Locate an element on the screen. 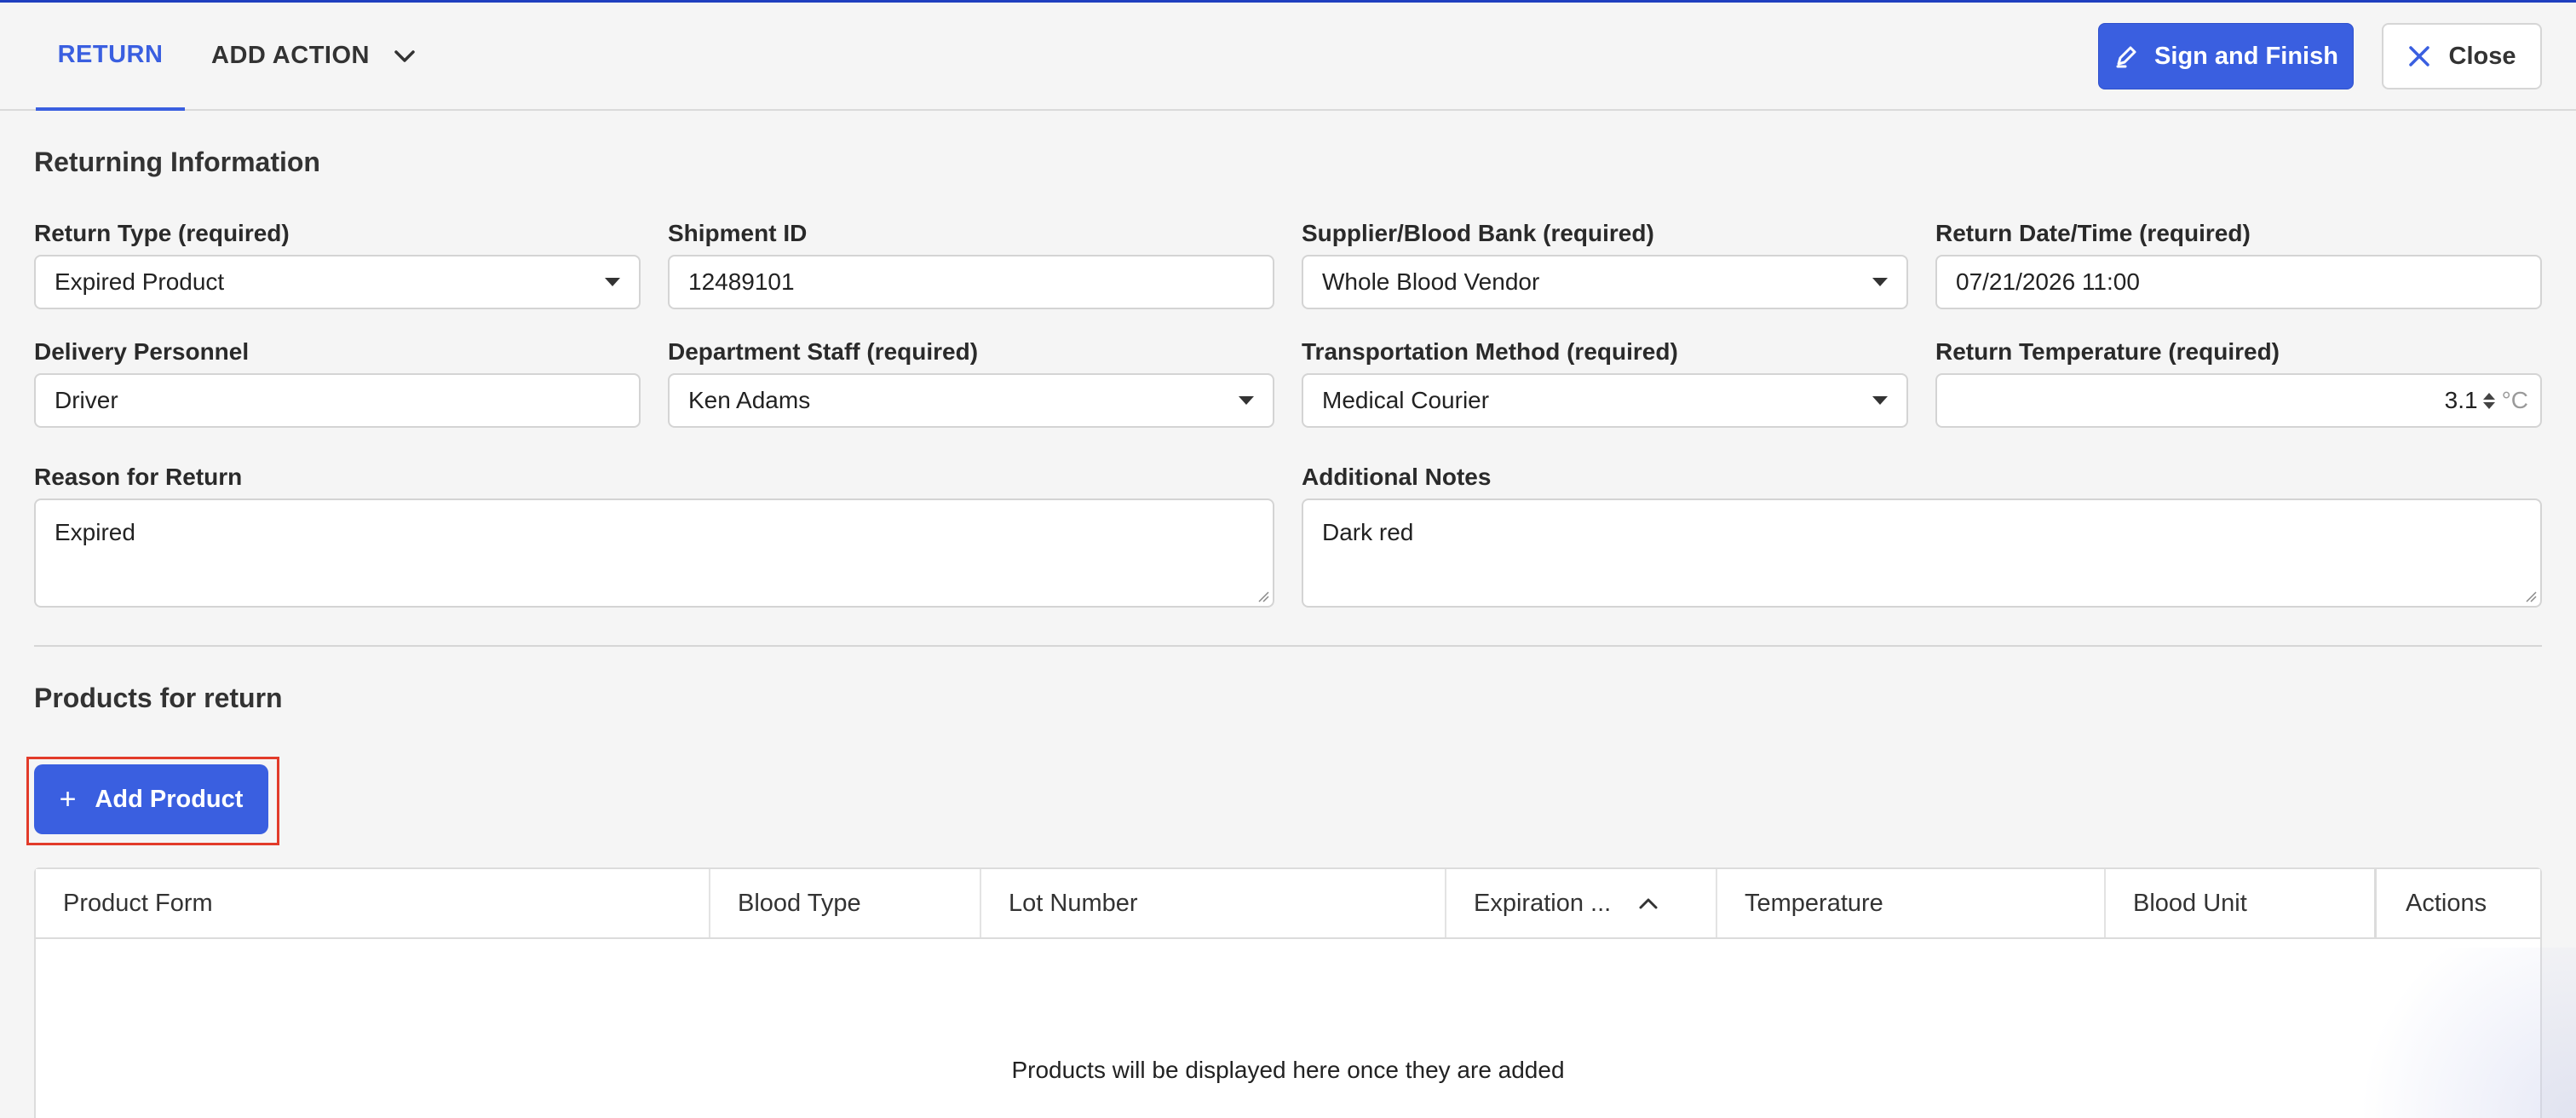  header-bar: RETURN ADD ACTION Sign and Finish Close is located at coordinates (1288, 57).